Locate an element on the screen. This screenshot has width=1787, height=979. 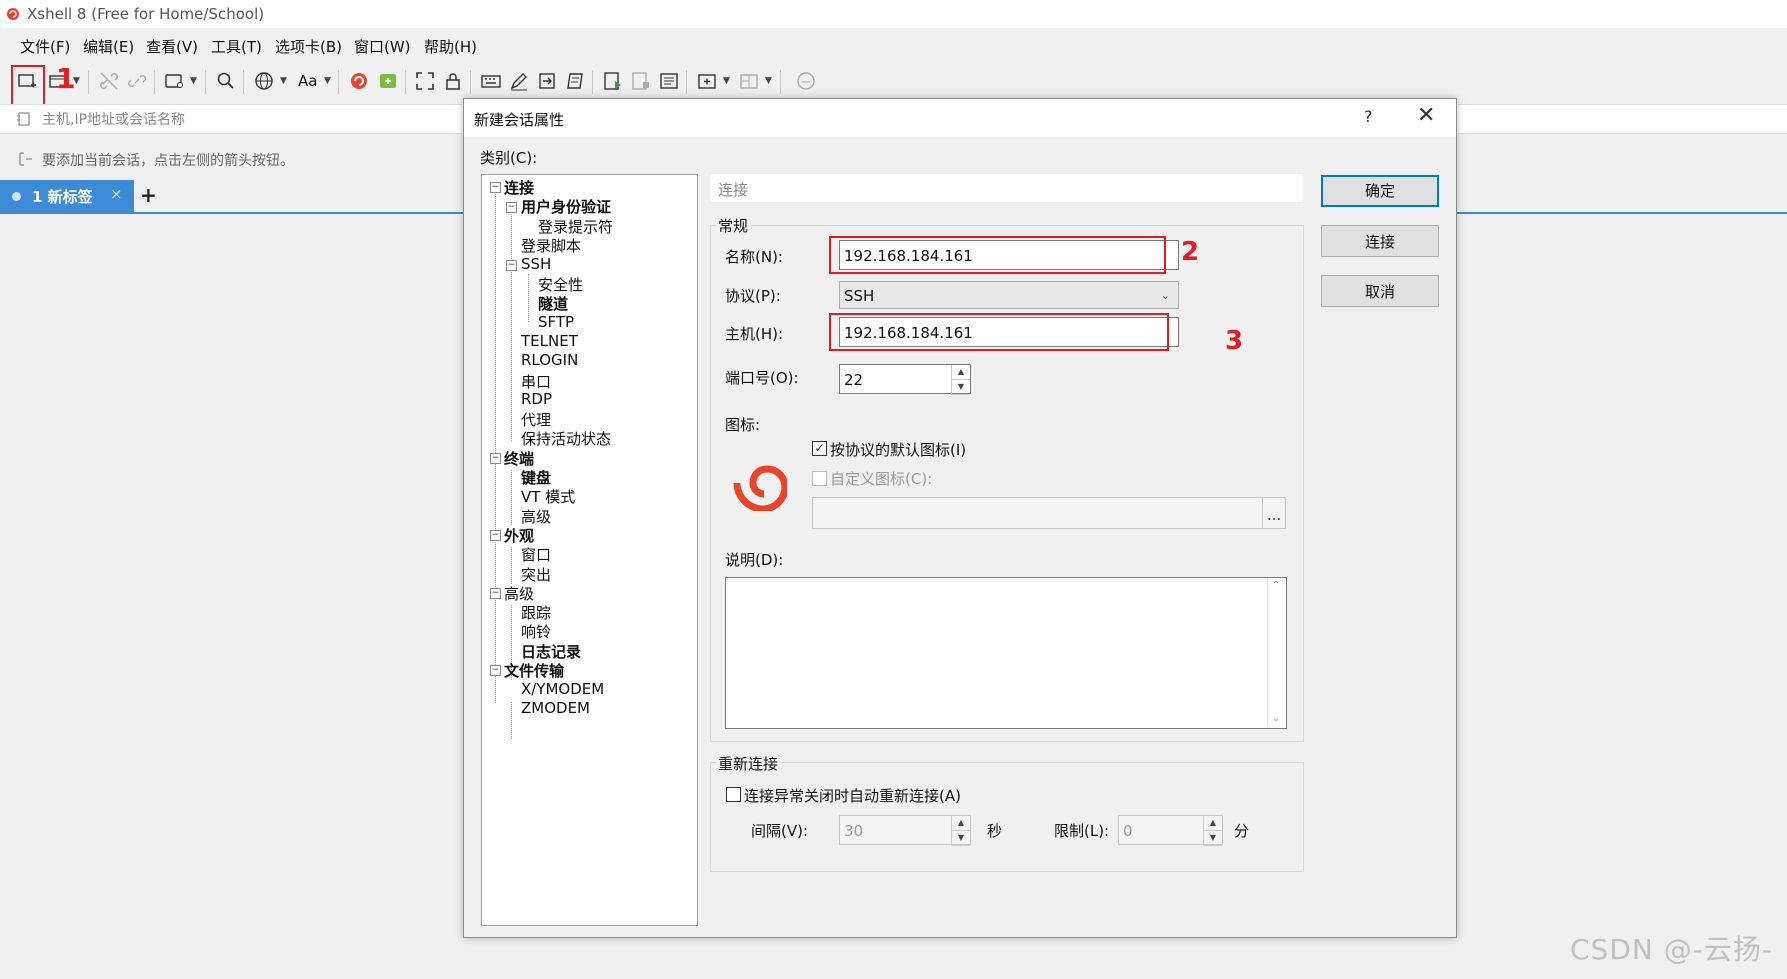
port-spin: ▲ ▼ is located at coordinates (960, 380).